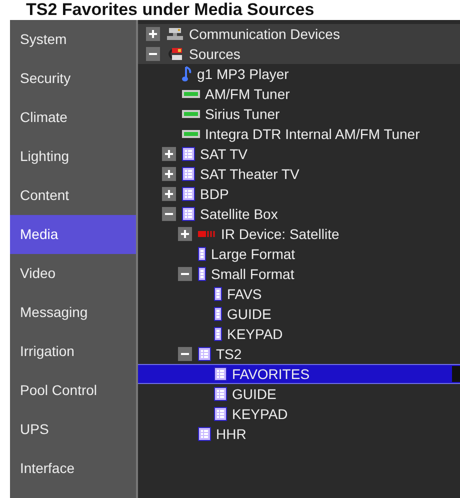  I want to click on cable-plugs-icon, so click(175, 54).